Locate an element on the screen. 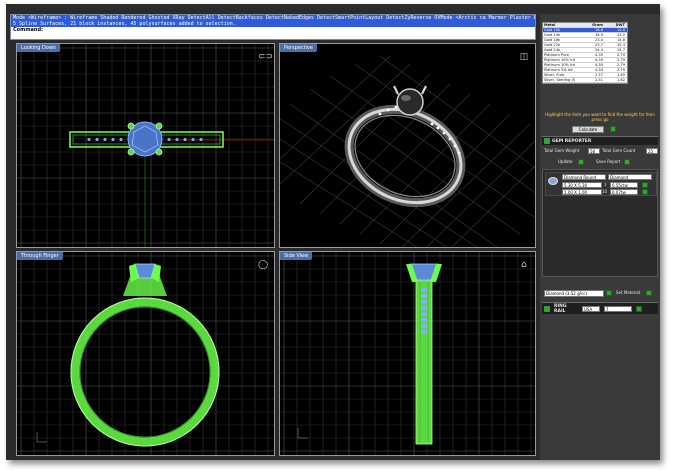  table-cell: 1.65 is located at coordinates (620, 75).